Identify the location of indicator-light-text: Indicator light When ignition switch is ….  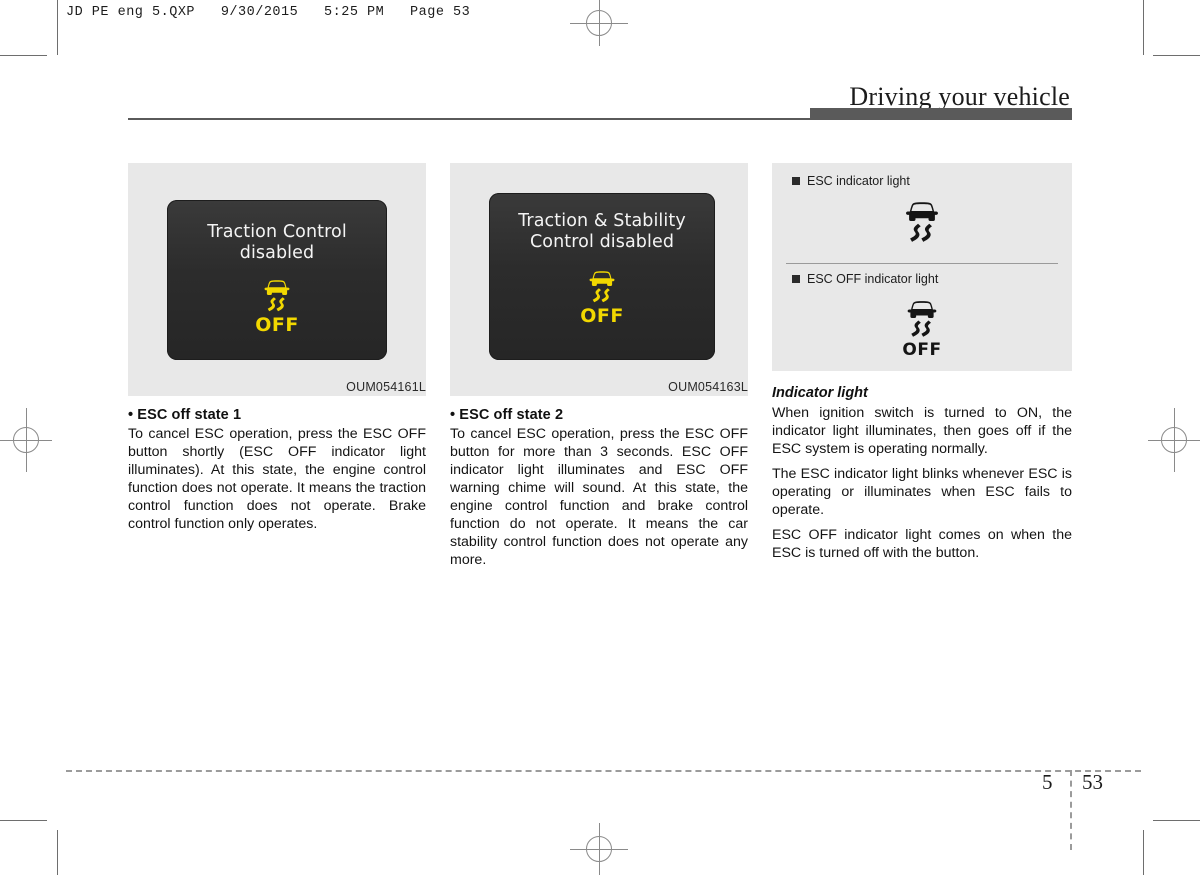
(922, 473).